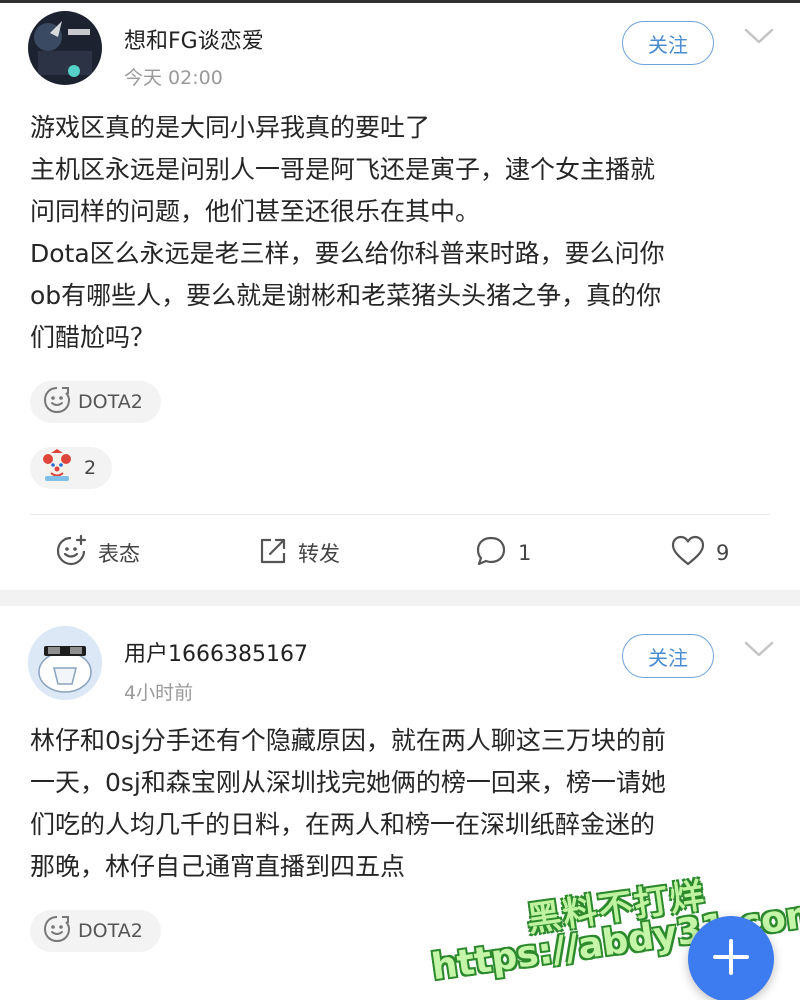 The height and width of the screenshot is (1000, 800). What do you see at coordinates (693, 553) in the screenshot?
I see `heart-icon` at bounding box center [693, 553].